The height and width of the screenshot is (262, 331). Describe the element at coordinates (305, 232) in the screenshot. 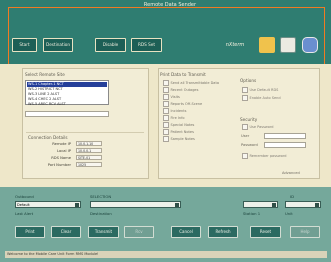

I see `help-button: Help` at that location.